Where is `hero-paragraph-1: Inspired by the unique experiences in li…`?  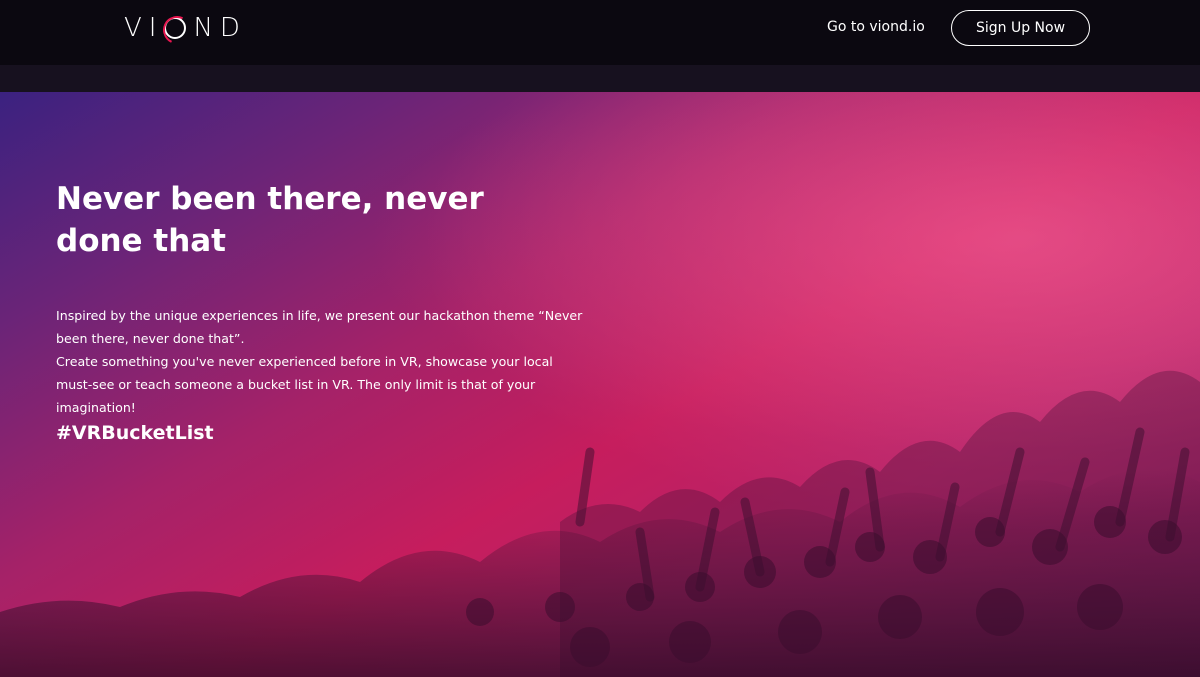
hero-paragraph-1: Inspired by the unique experiences in li… is located at coordinates (319, 327).